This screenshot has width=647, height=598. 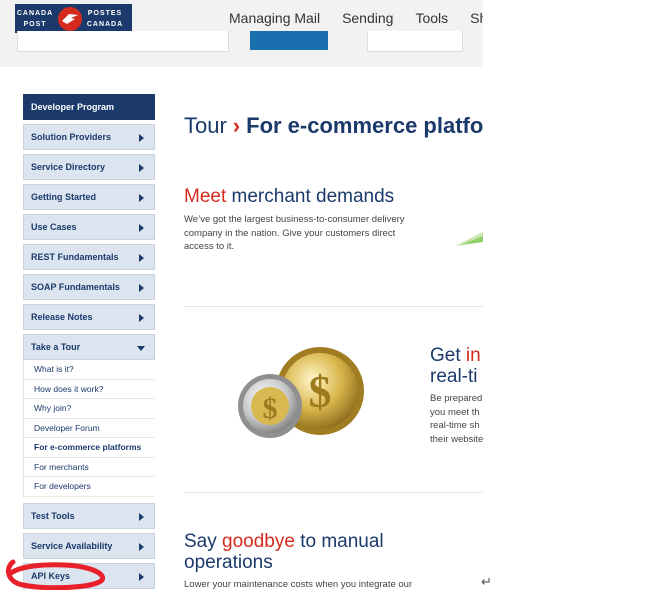 What do you see at coordinates (89, 409) in the screenshot?
I see `submenu-item-why-join: Why join?` at bounding box center [89, 409].